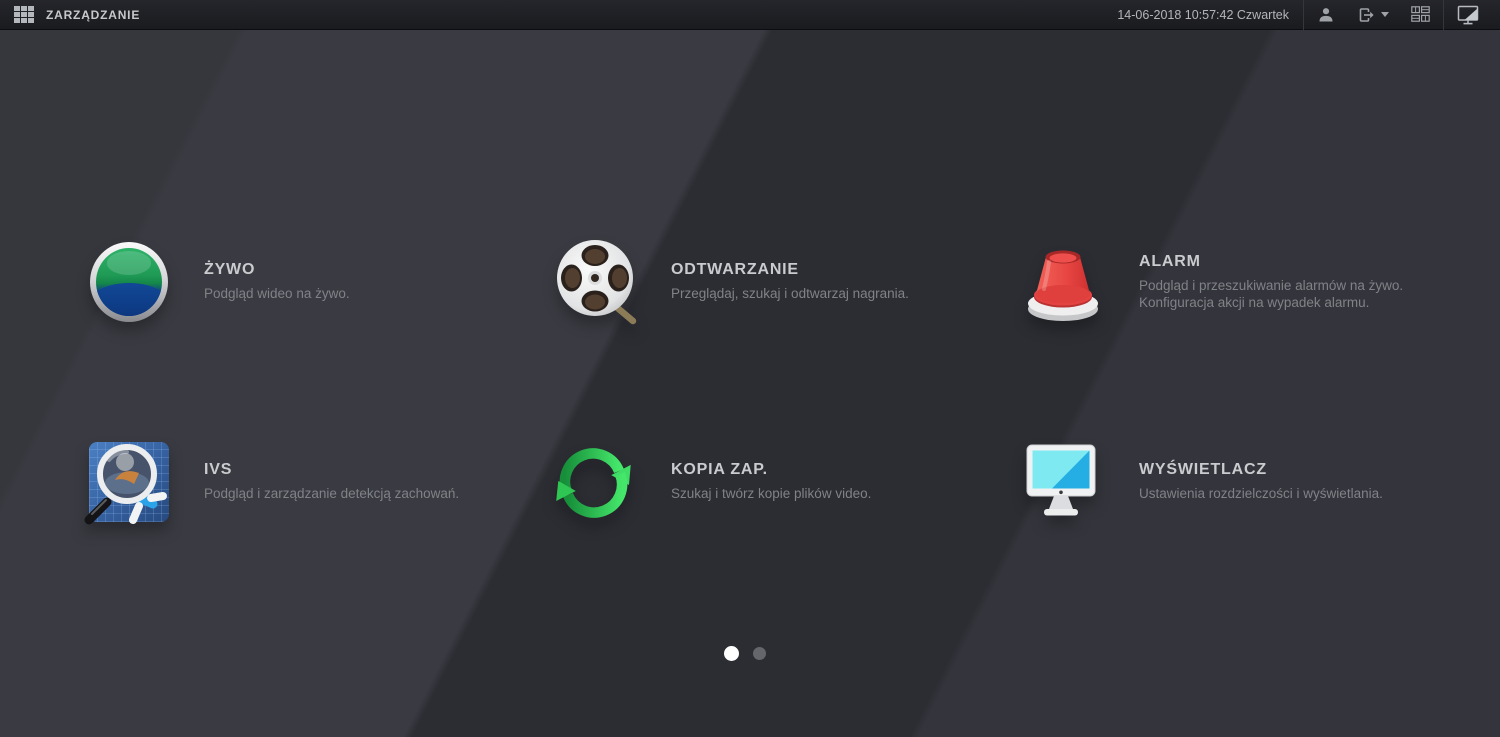 This screenshot has height=737, width=1500. What do you see at coordinates (129, 282) in the screenshot?
I see `live-icon` at bounding box center [129, 282].